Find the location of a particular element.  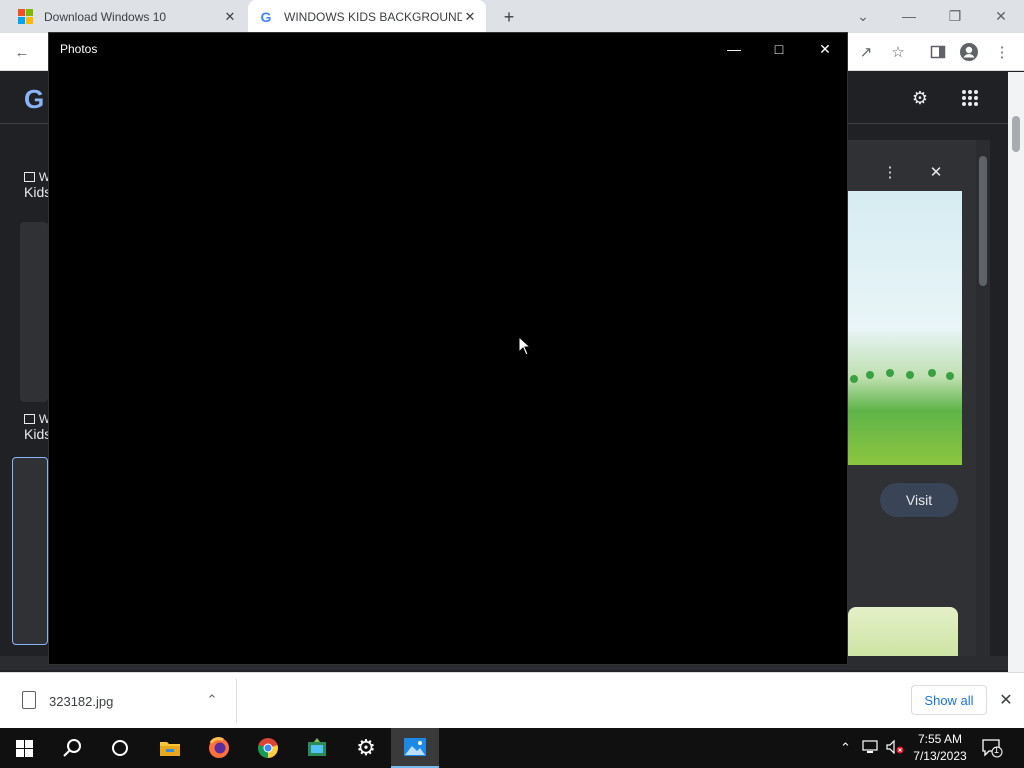

file-icon is located at coordinates (29, 700).